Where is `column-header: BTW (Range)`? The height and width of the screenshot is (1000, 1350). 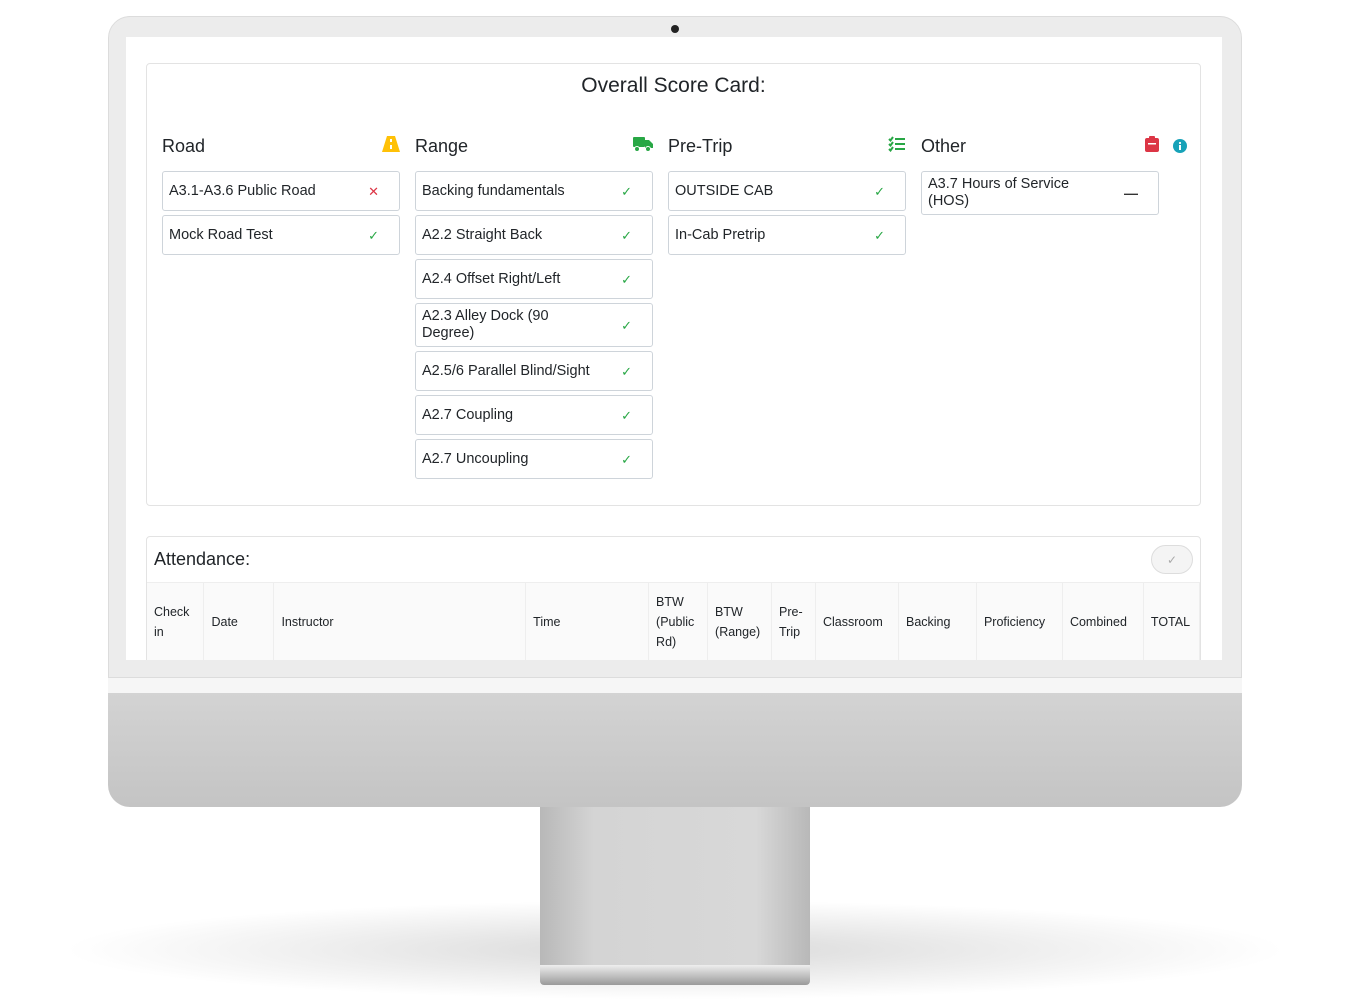
column-header: BTW (Range) is located at coordinates (740, 621).